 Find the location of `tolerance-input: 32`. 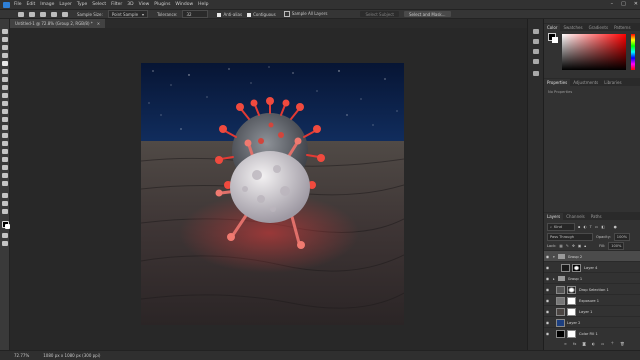

tolerance-input: 32 is located at coordinates (195, 14).